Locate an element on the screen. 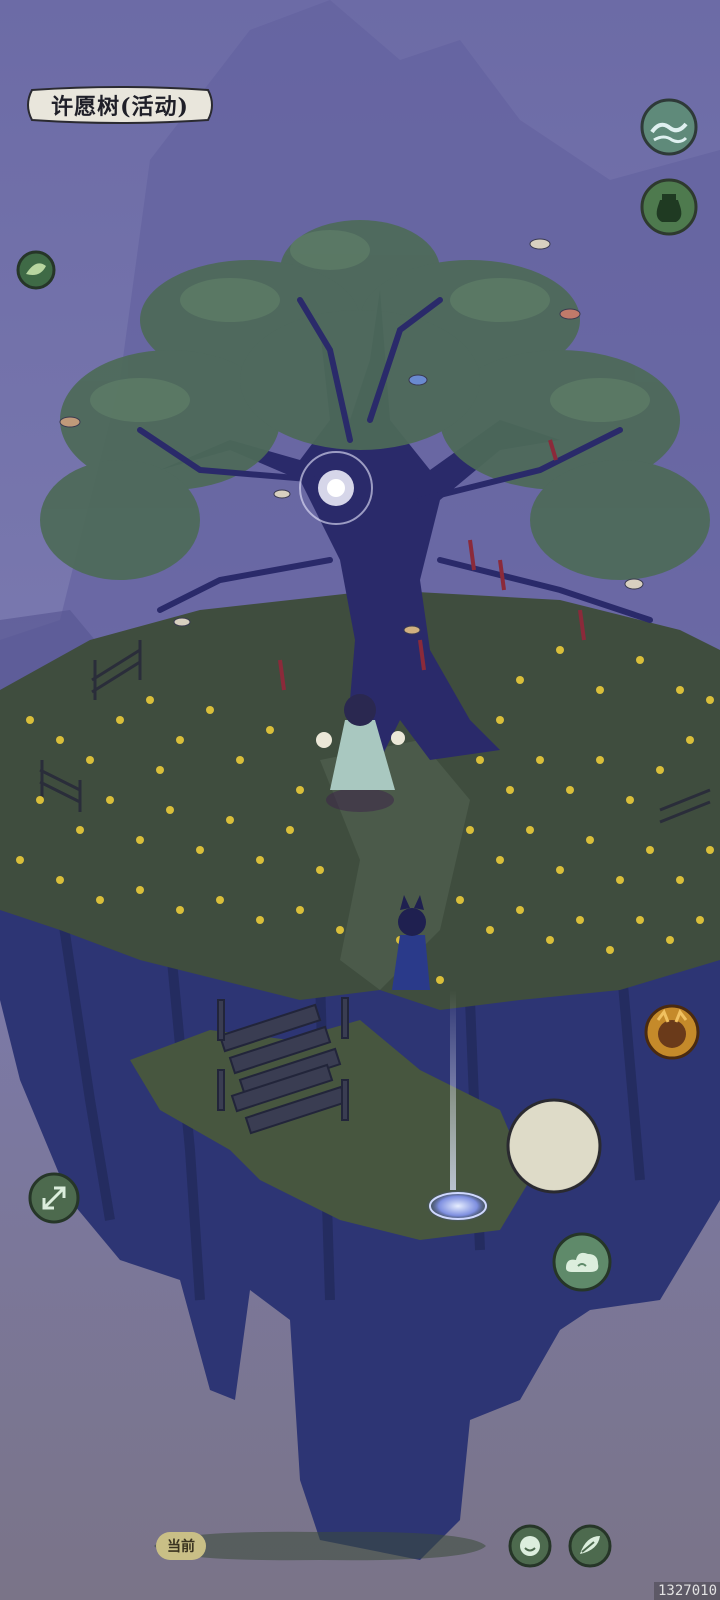 This screenshot has width=720, height=1600. pet-face-icon is located at coordinates (672, 1032).